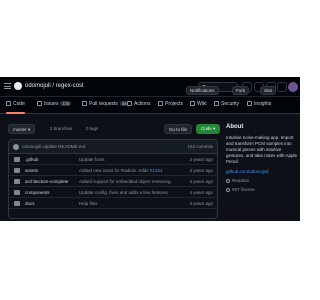  What do you see at coordinates (202, 90) in the screenshot?
I see `notifications-button: Notifications` at bounding box center [202, 90].